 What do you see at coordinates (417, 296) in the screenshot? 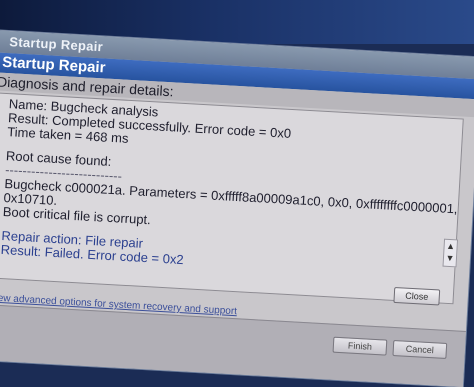
I see `close-button: Close` at bounding box center [417, 296].